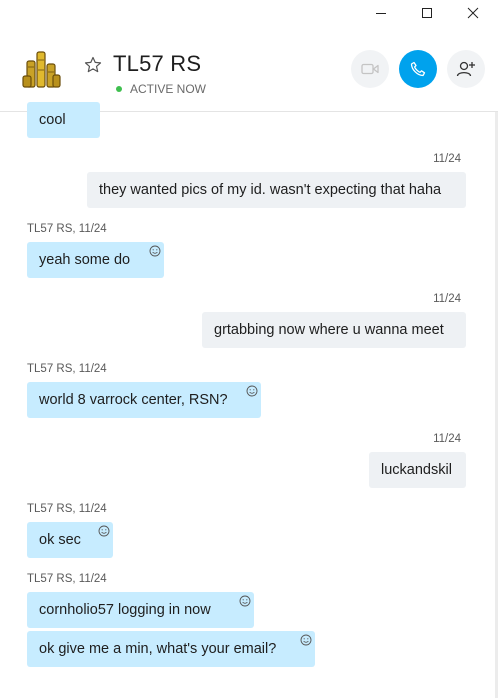  I want to click on maximize-icon, so click(427, 13).